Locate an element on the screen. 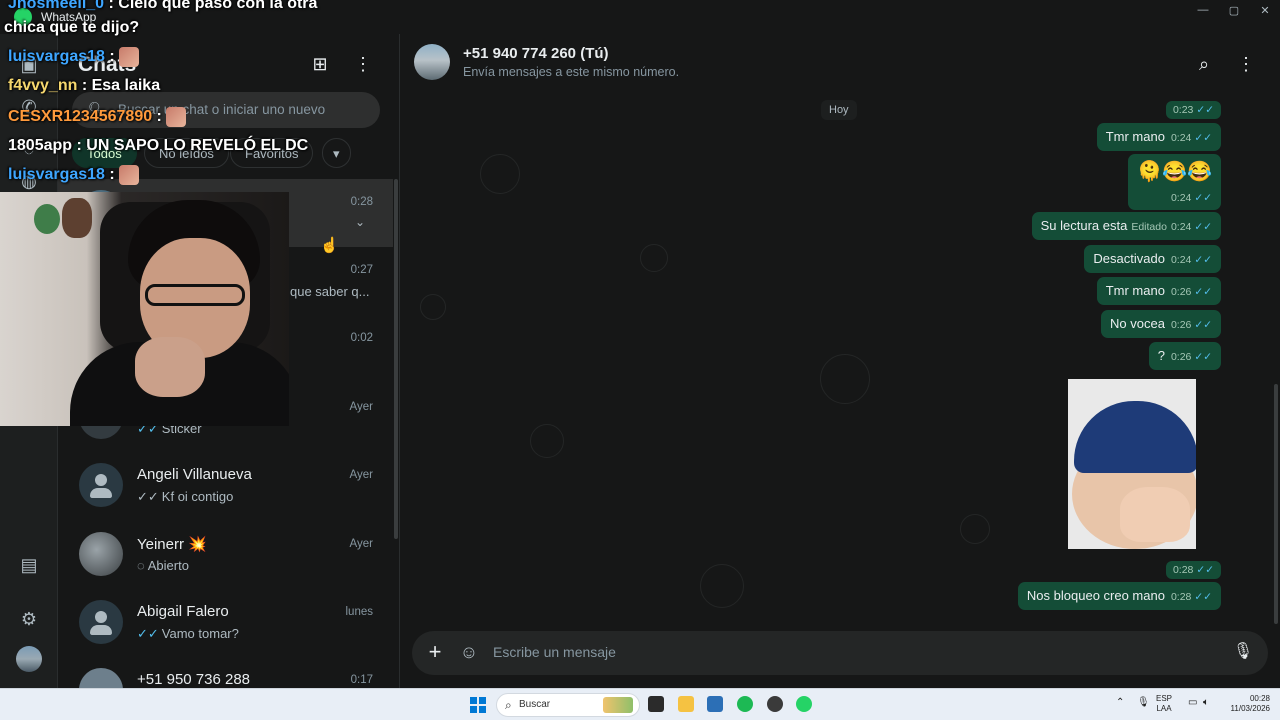 The image size is (1280, 720). new-chat-icon: ⊞ is located at coordinates (320, 64).